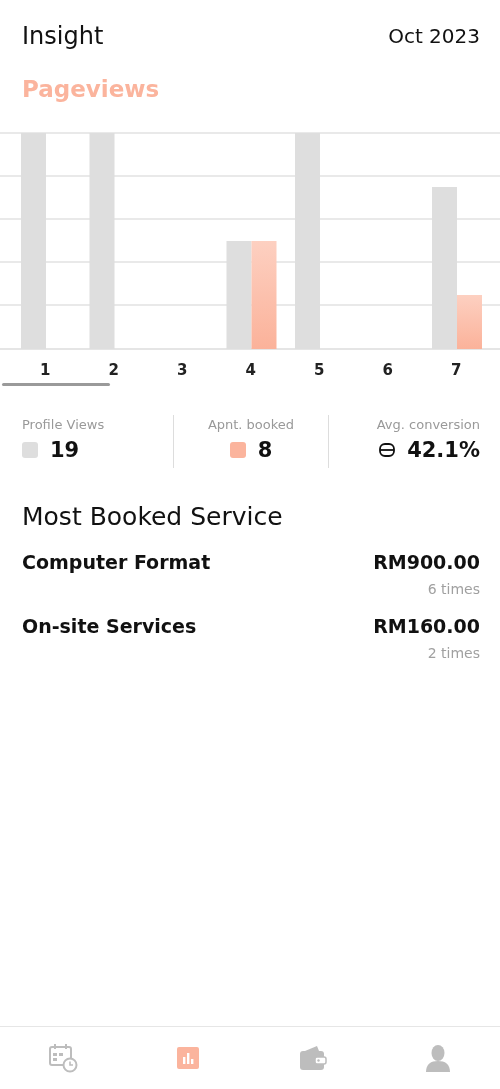  What do you see at coordinates (251, 424) in the screenshot?
I see `stat-label: Apnt. booked` at bounding box center [251, 424].